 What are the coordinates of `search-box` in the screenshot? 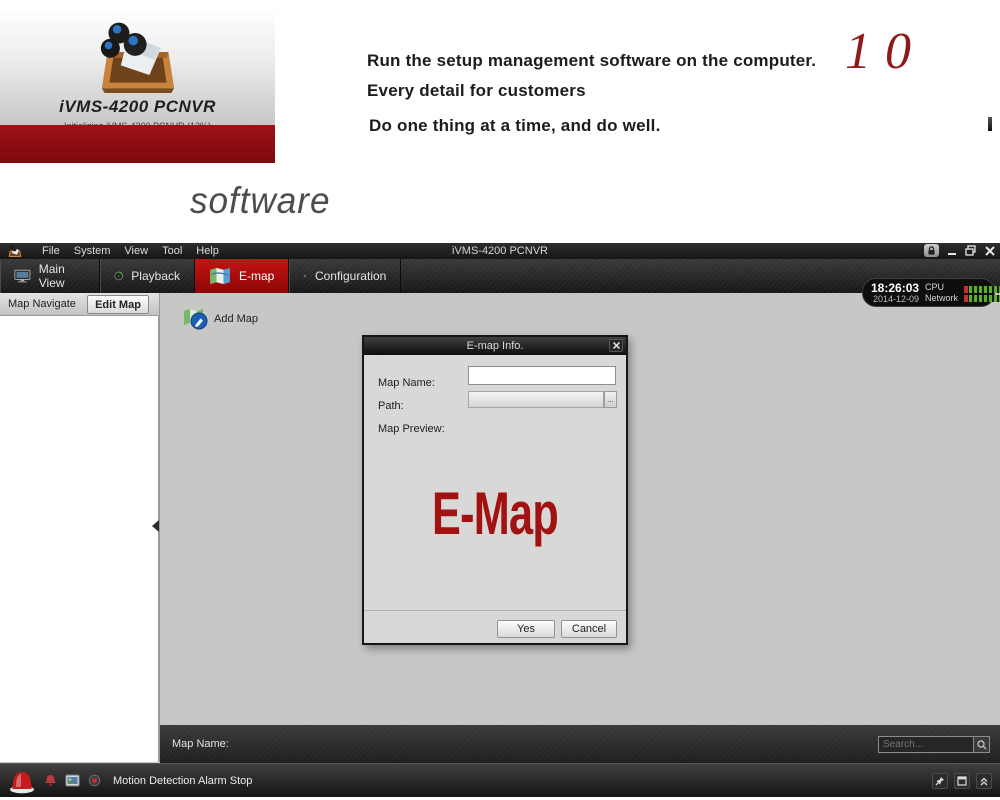 It's located at (934, 744).